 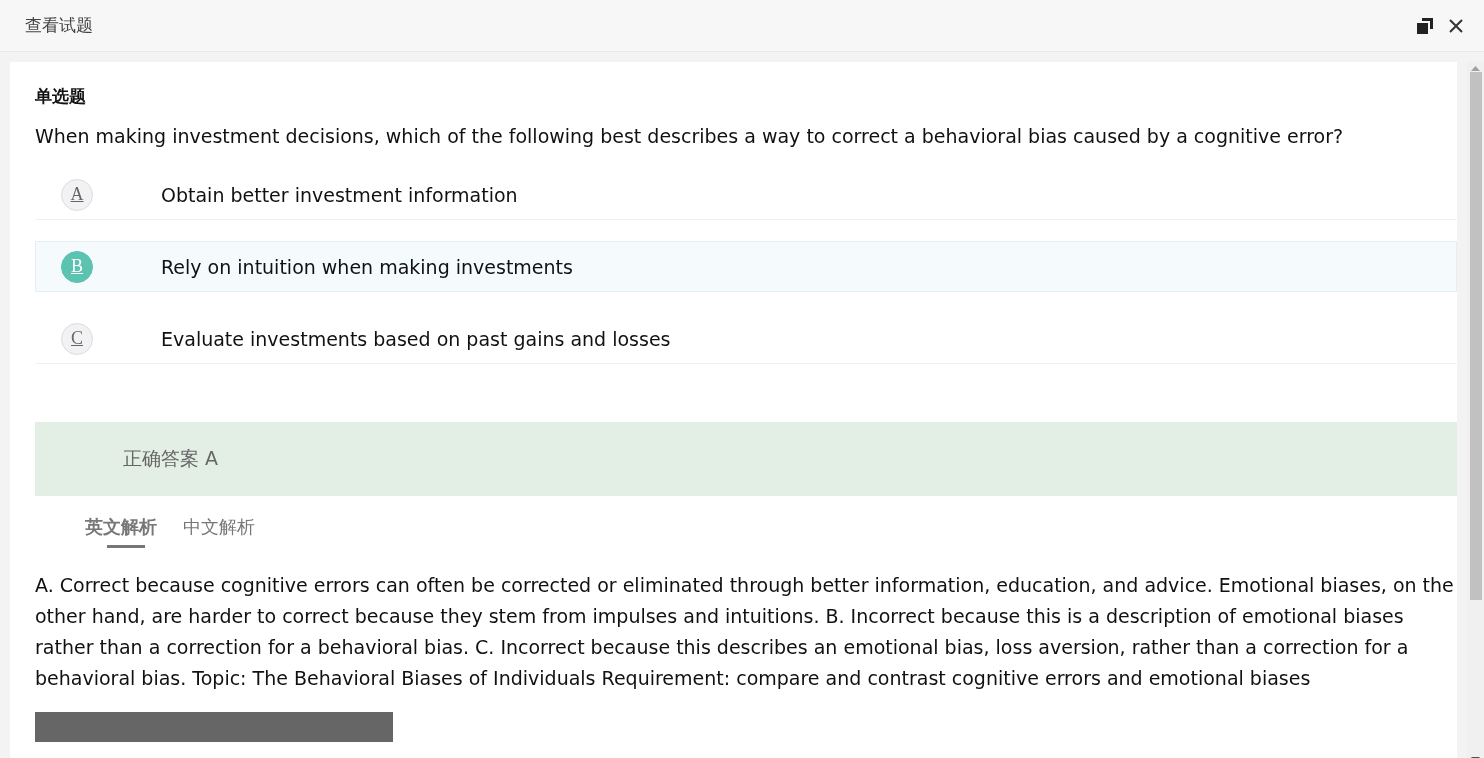 I want to click on tab: 英文解析, so click(x=121, y=531).